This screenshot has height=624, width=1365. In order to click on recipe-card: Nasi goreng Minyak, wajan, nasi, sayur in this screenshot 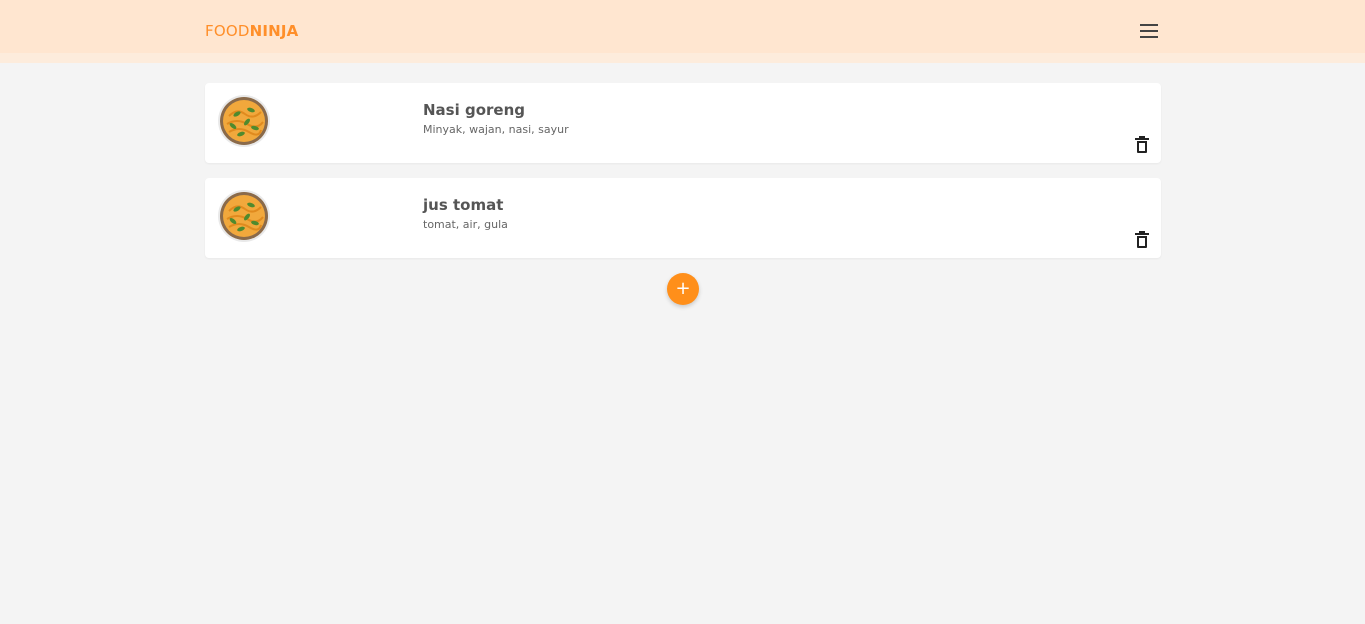, I will do `click(683, 123)`.